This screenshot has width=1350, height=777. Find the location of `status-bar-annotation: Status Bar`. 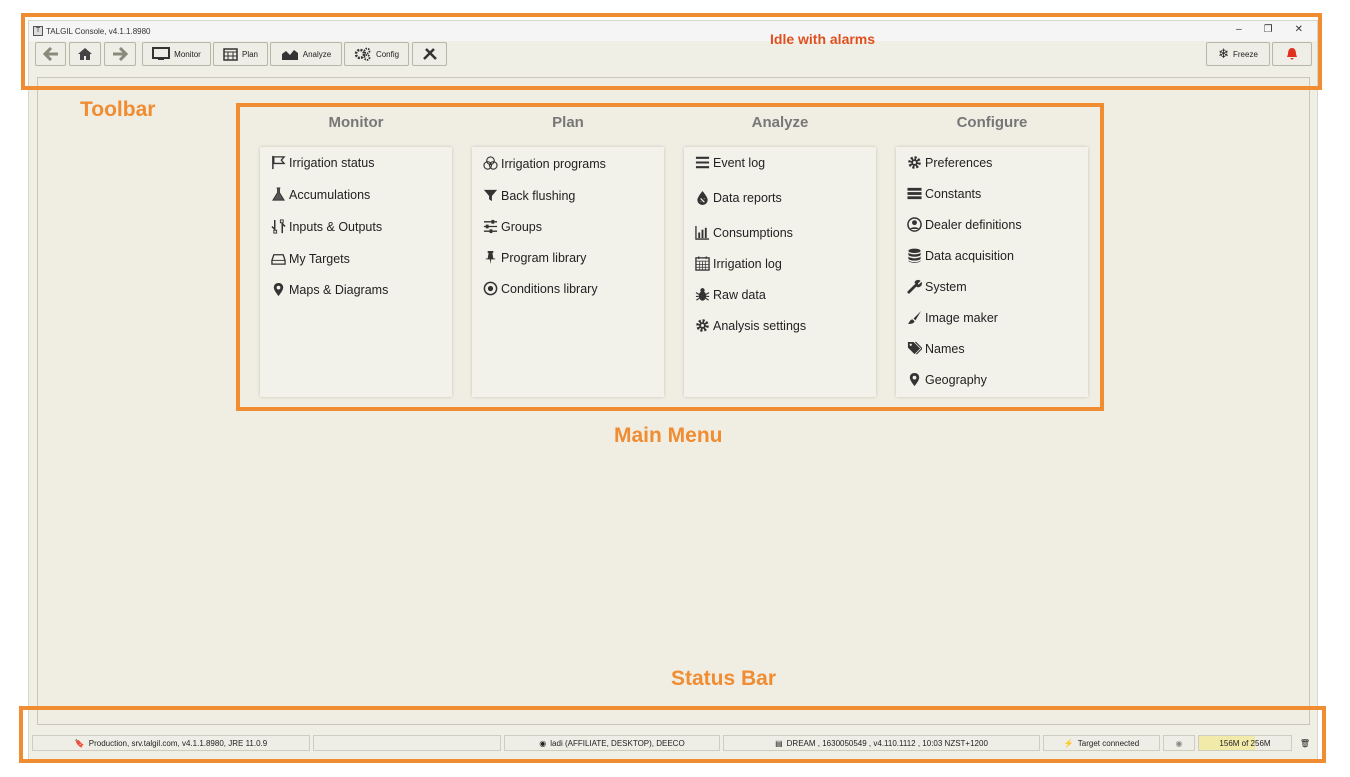

status-bar-annotation: Status Bar is located at coordinates (724, 678).